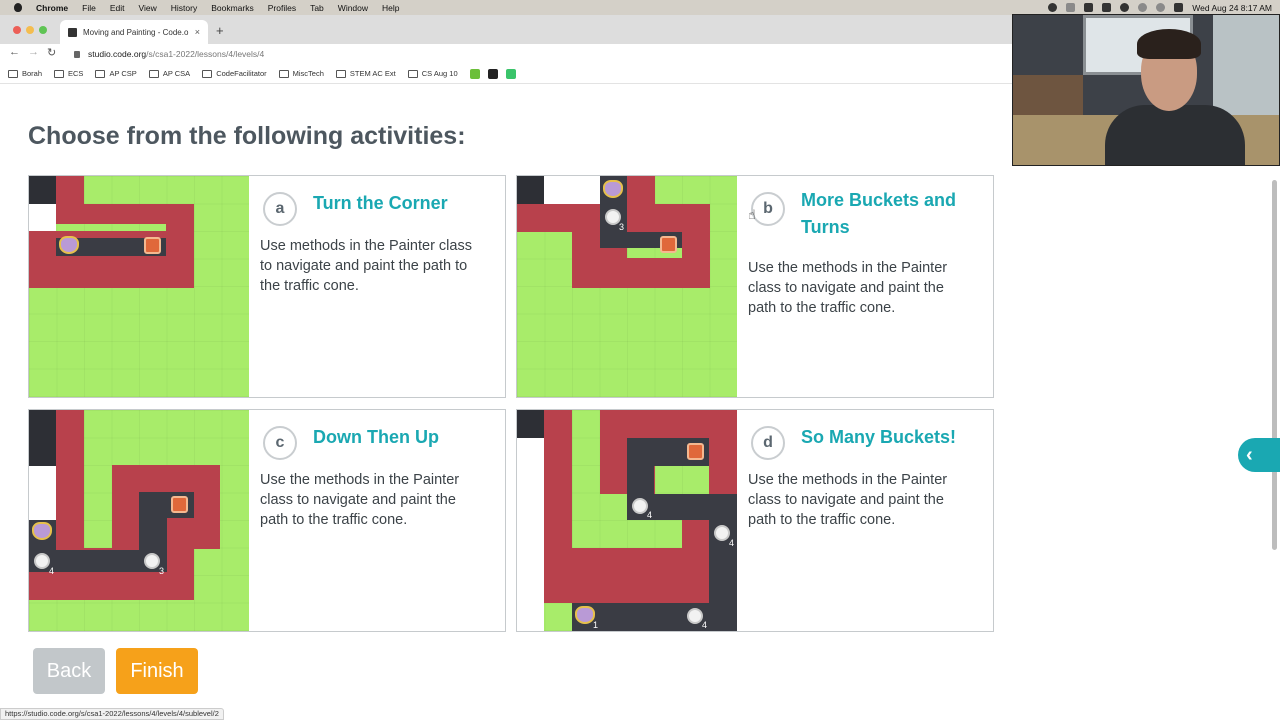 The width and height of the screenshot is (1280, 720). What do you see at coordinates (492, 73) in the screenshot?
I see `bookmark-qr-icon` at bounding box center [492, 73].